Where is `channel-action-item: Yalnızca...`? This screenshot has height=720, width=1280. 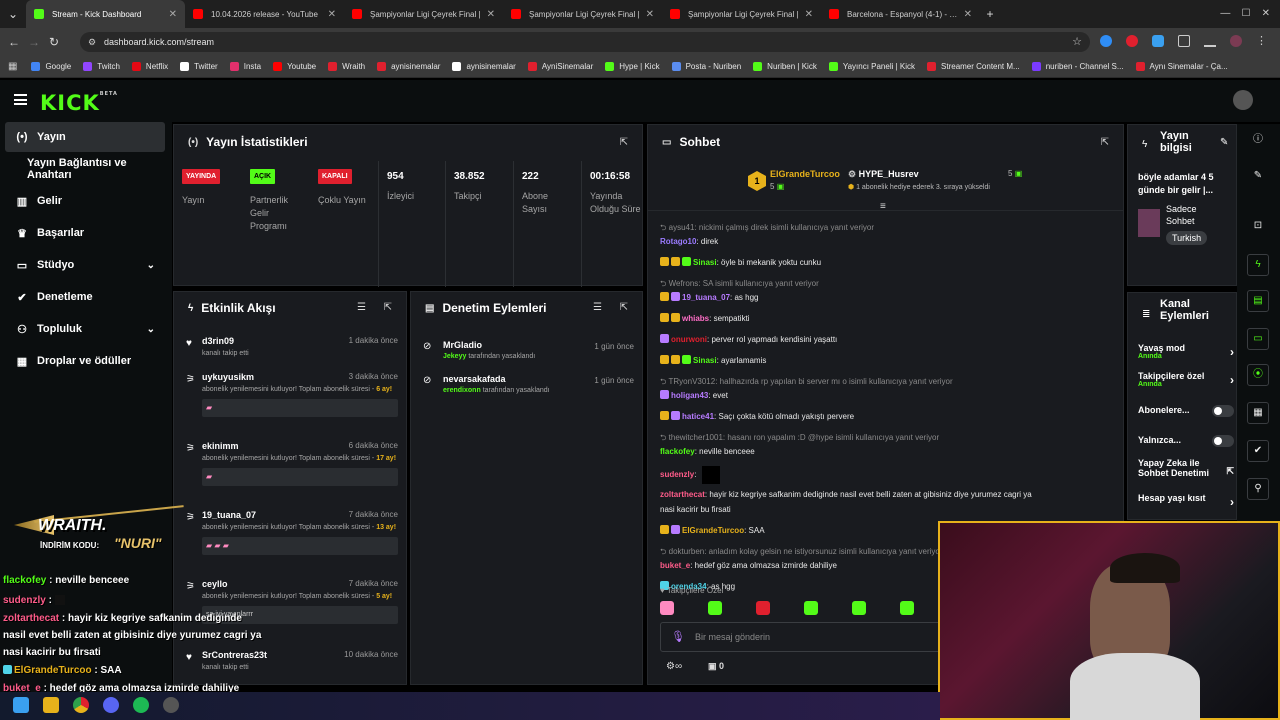 channel-action-item: Yalnızca... is located at coordinates (1186, 441).